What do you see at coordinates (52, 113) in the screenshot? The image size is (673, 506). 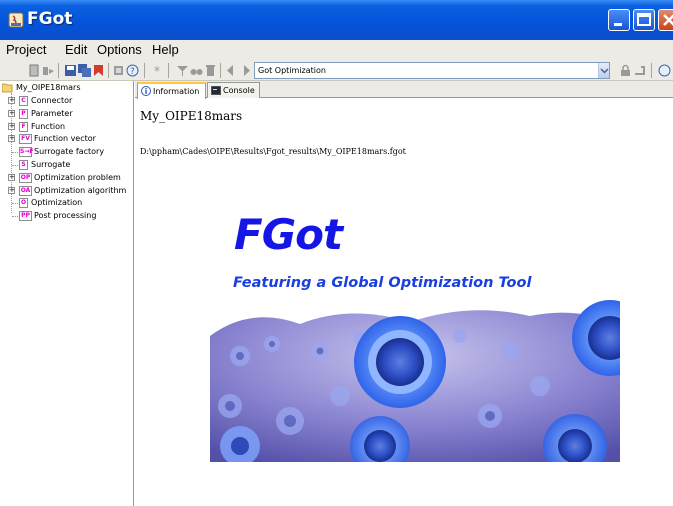 I see `tree-item-label: Parameter` at bounding box center [52, 113].